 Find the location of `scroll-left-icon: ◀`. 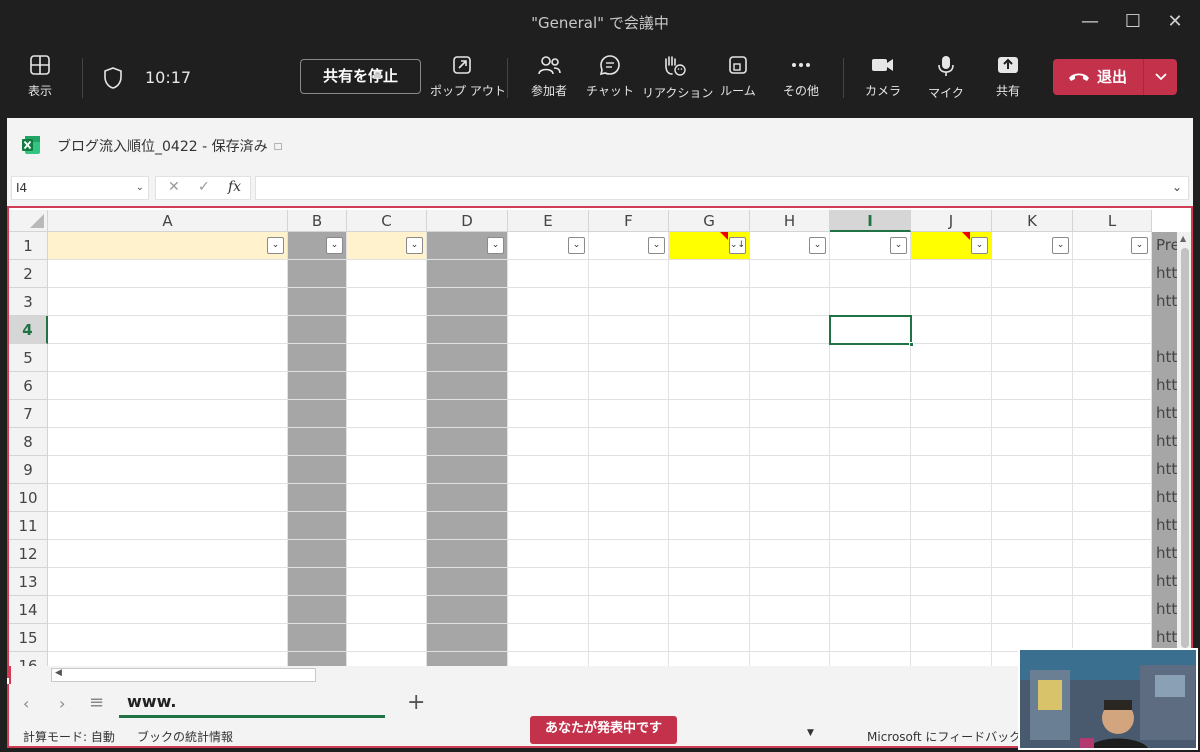

scroll-left-icon: ◀ is located at coordinates (58, 673).